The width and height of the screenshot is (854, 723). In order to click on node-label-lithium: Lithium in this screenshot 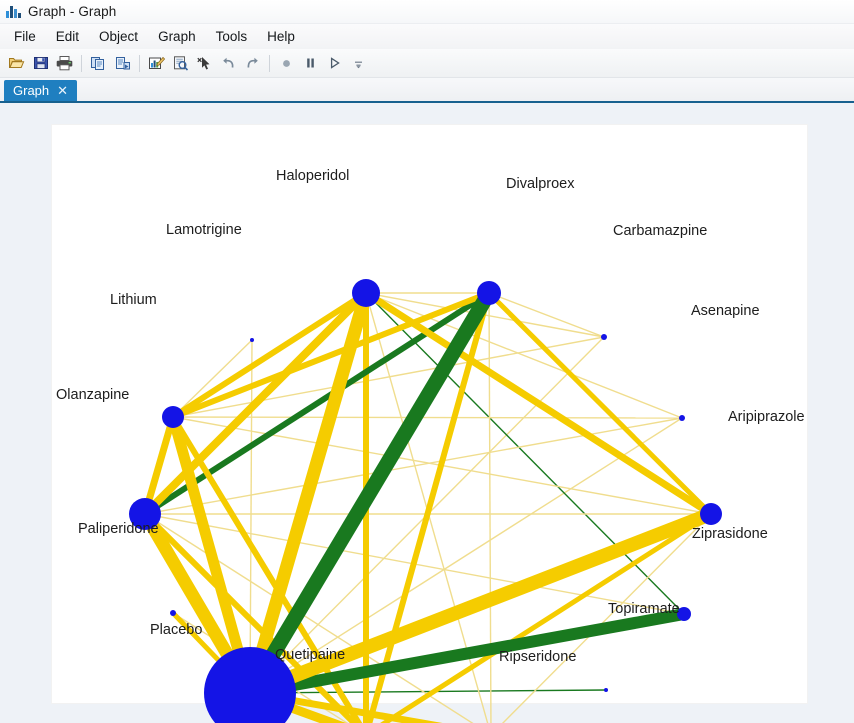, I will do `click(133, 300)`.